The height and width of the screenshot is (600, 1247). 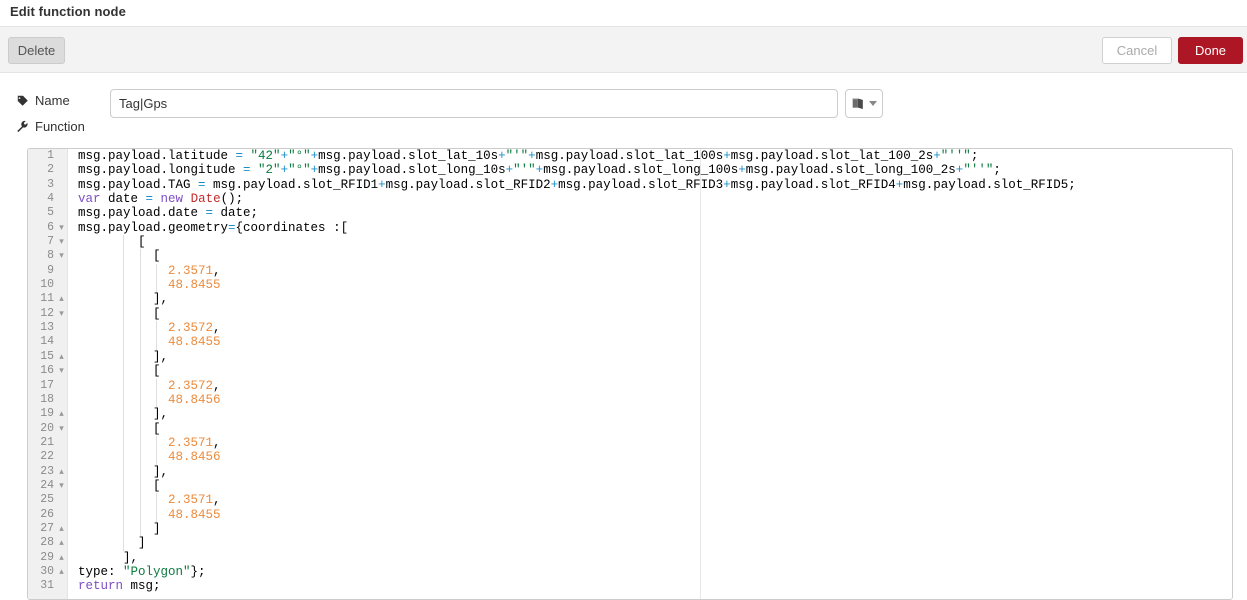 What do you see at coordinates (858, 103) in the screenshot?
I see `book-icon` at bounding box center [858, 103].